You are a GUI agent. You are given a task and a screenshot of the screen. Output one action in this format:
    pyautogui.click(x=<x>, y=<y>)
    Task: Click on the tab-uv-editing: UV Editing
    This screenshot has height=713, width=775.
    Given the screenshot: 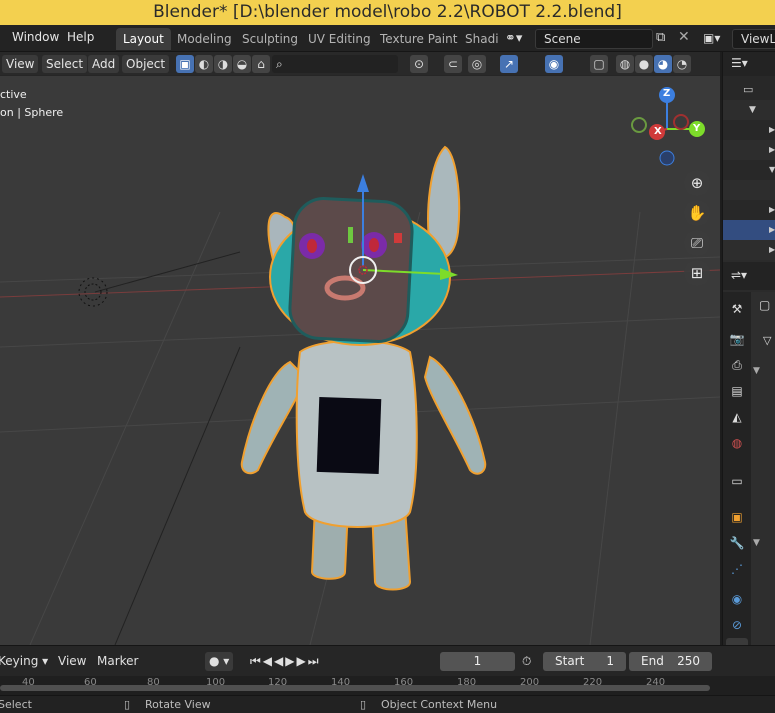 What is the action you would take?
    pyautogui.click(x=339, y=39)
    